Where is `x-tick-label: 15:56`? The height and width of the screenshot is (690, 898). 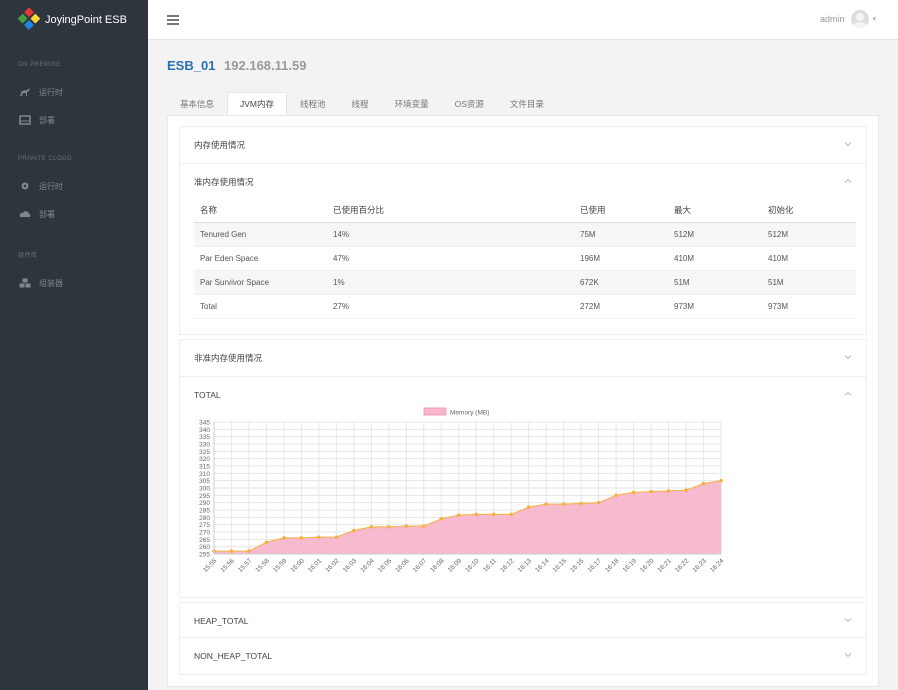 x-tick-label: 15:56 is located at coordinates (227, 565).